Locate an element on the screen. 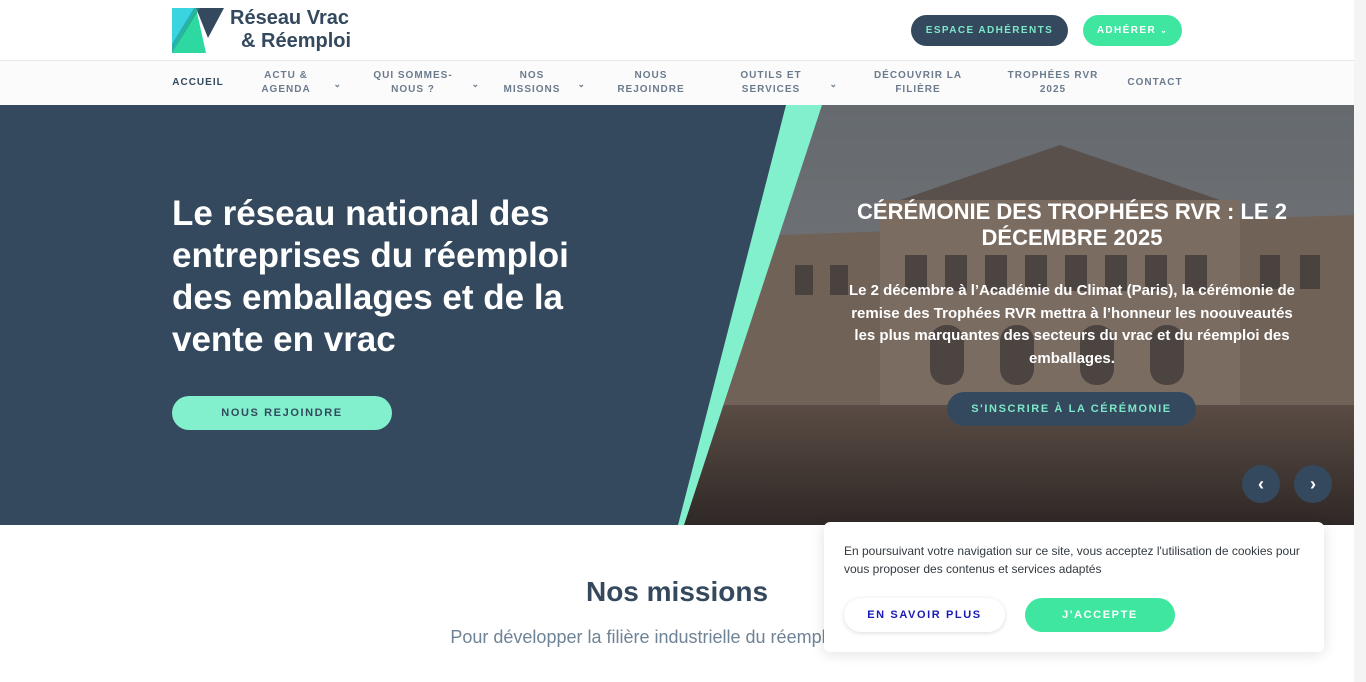  nav-item-label: QUI SOMMES-NOUS ? is located at coordinates (413, 82).